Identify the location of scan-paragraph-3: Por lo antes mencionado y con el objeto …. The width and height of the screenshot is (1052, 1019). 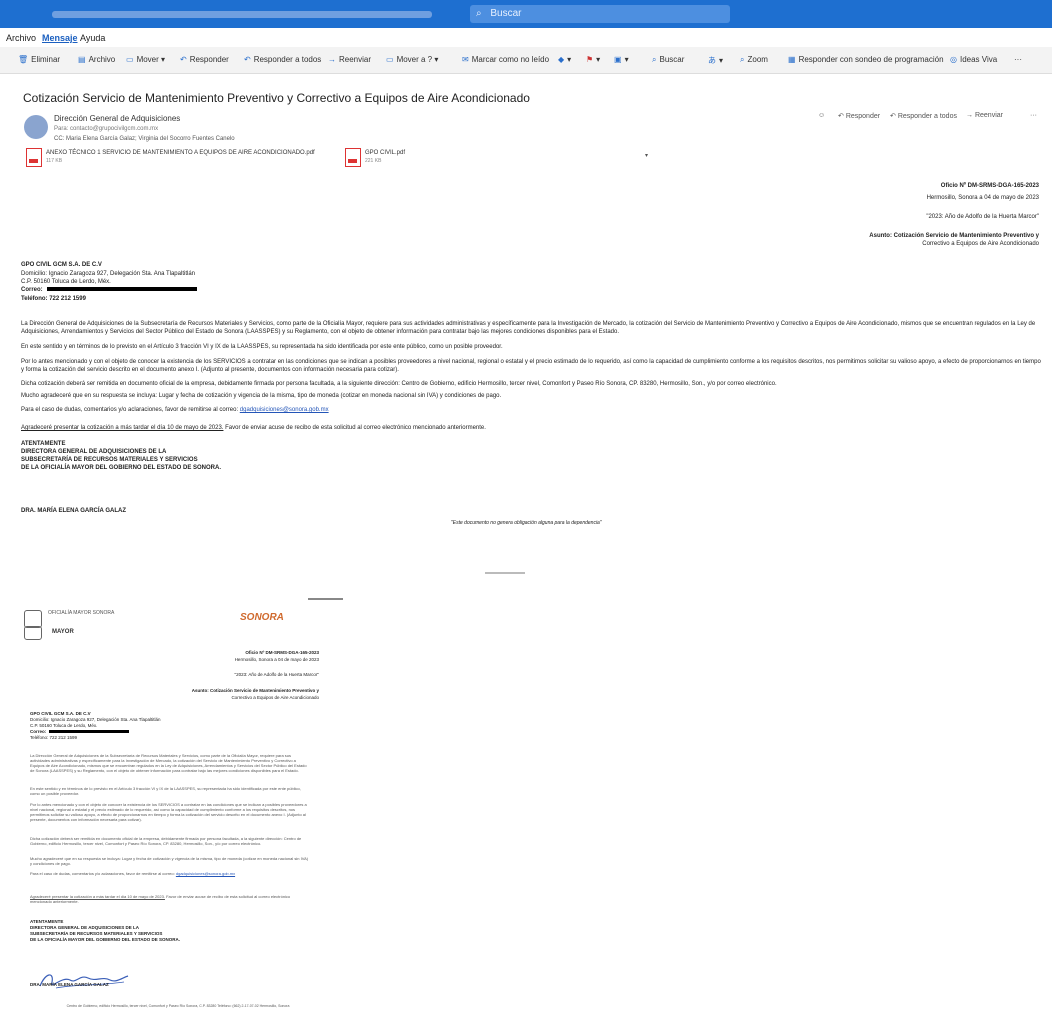
(168, 812).